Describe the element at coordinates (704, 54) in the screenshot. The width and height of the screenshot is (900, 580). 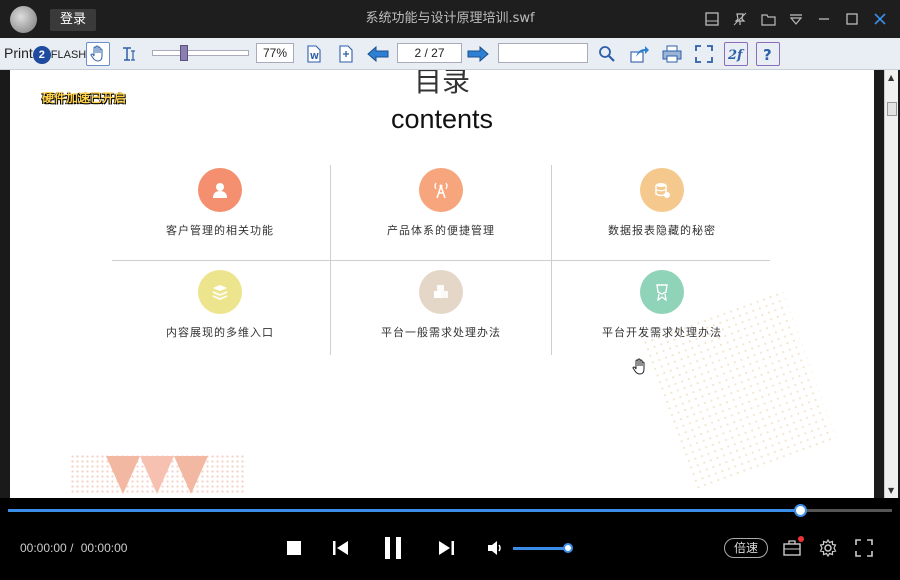
I see `fullscreen-icon` at that location.